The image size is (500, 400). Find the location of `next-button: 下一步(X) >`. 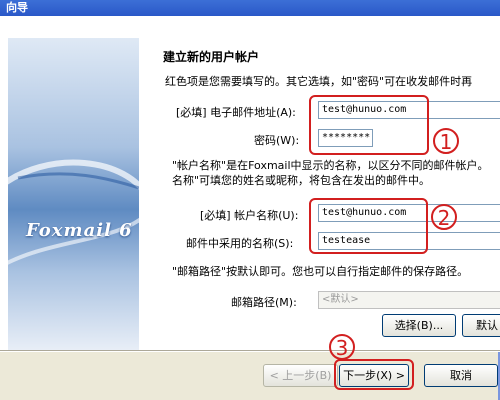

next-button: 下一步(X) > is located at coordinates (374, 375).